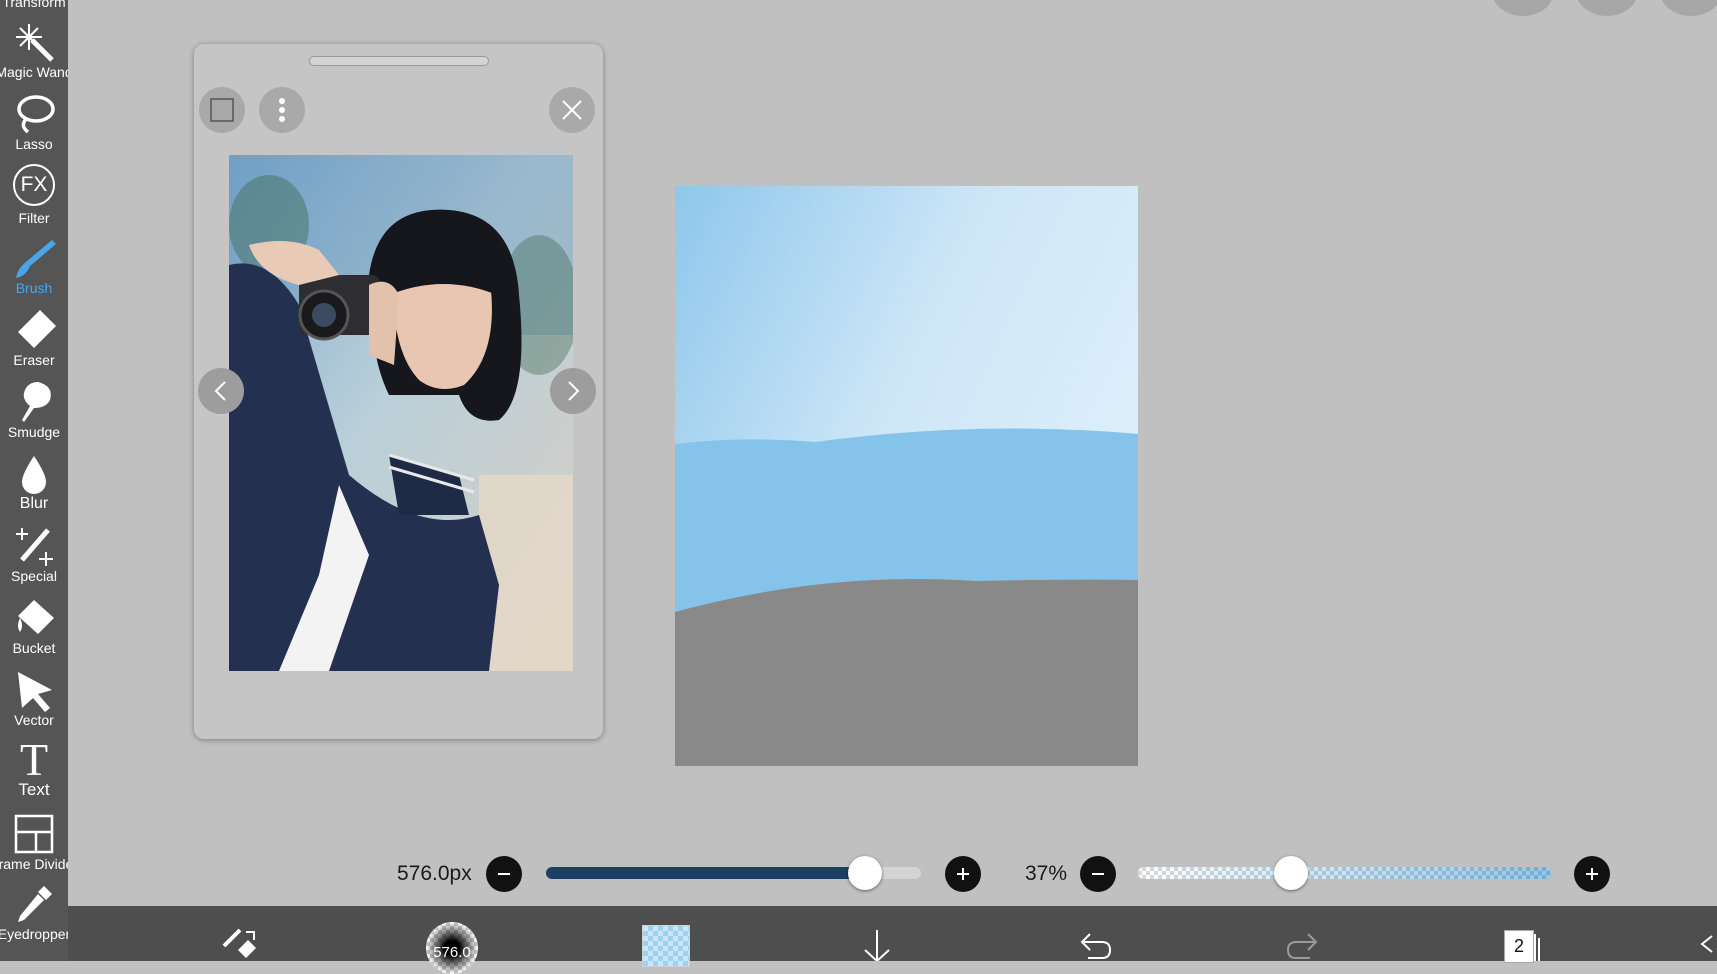 The image size is (1717, 974). I want to click on tool-eyedropper: Eyedropper, so click(34, 912).